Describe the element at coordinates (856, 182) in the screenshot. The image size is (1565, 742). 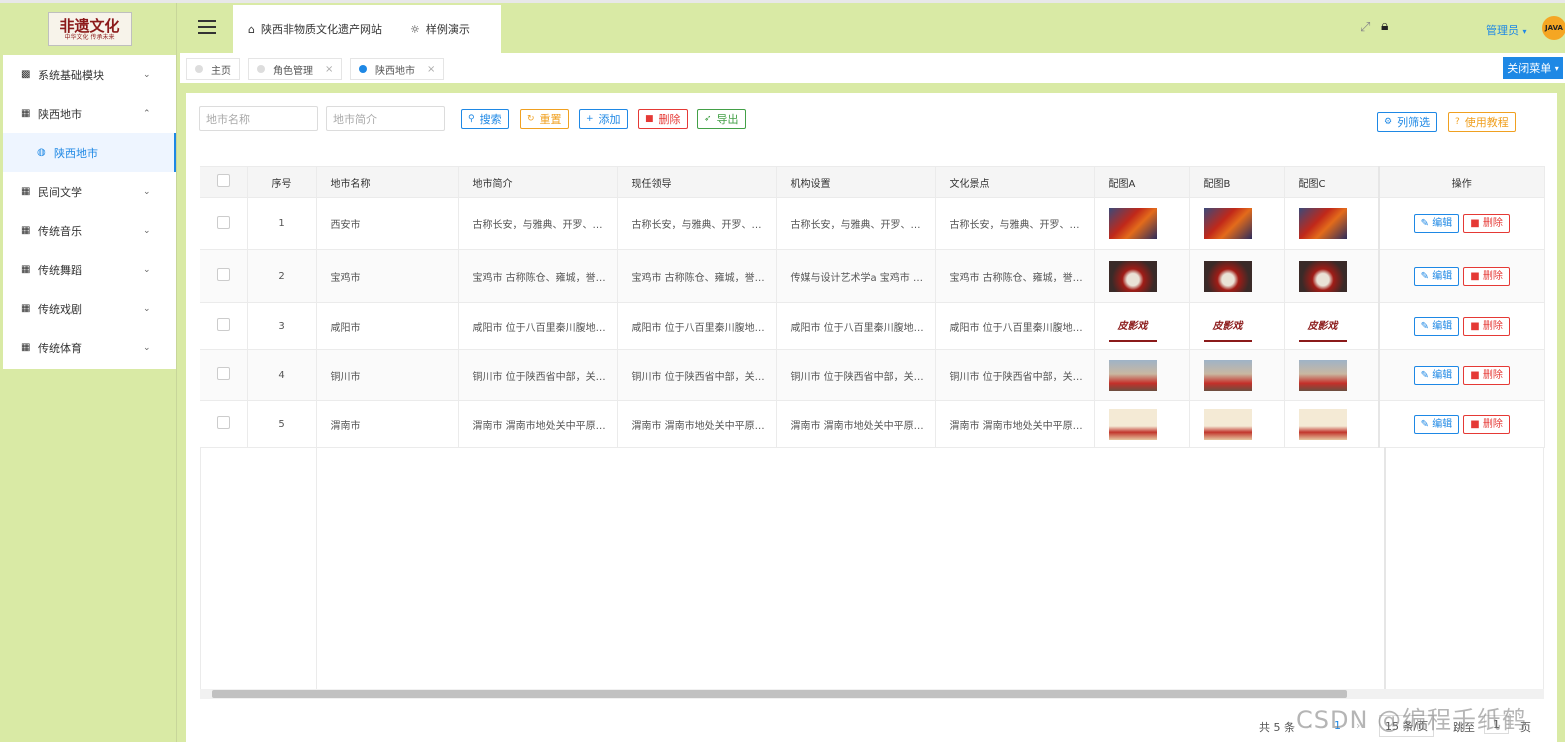
I see `column-header: 机构设置` at that location.